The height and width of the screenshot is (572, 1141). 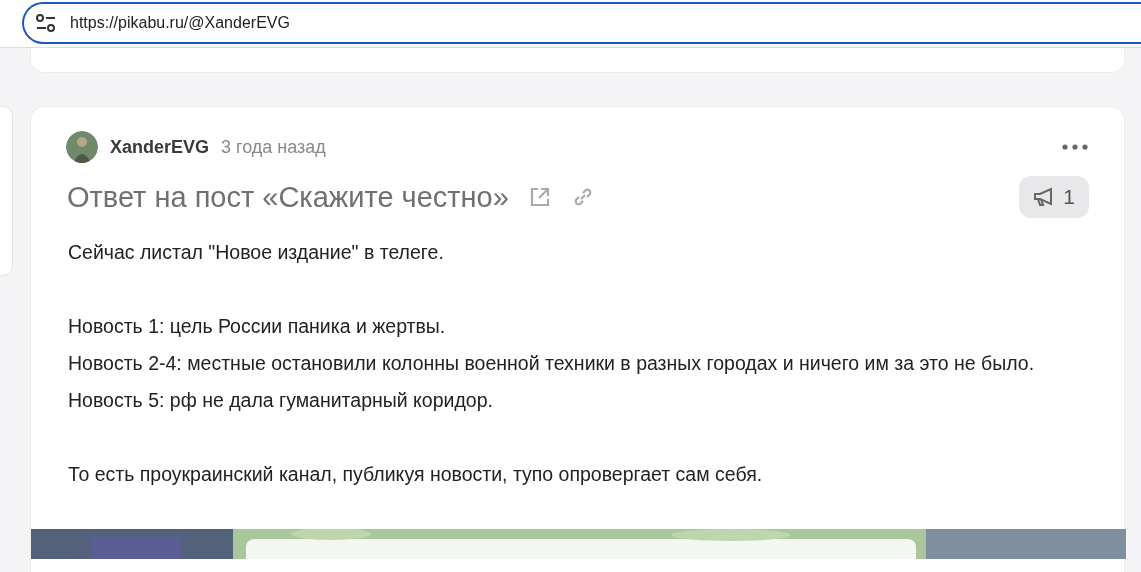 I want to click on post-time: 3 года назад, so click(x=273, y=147).